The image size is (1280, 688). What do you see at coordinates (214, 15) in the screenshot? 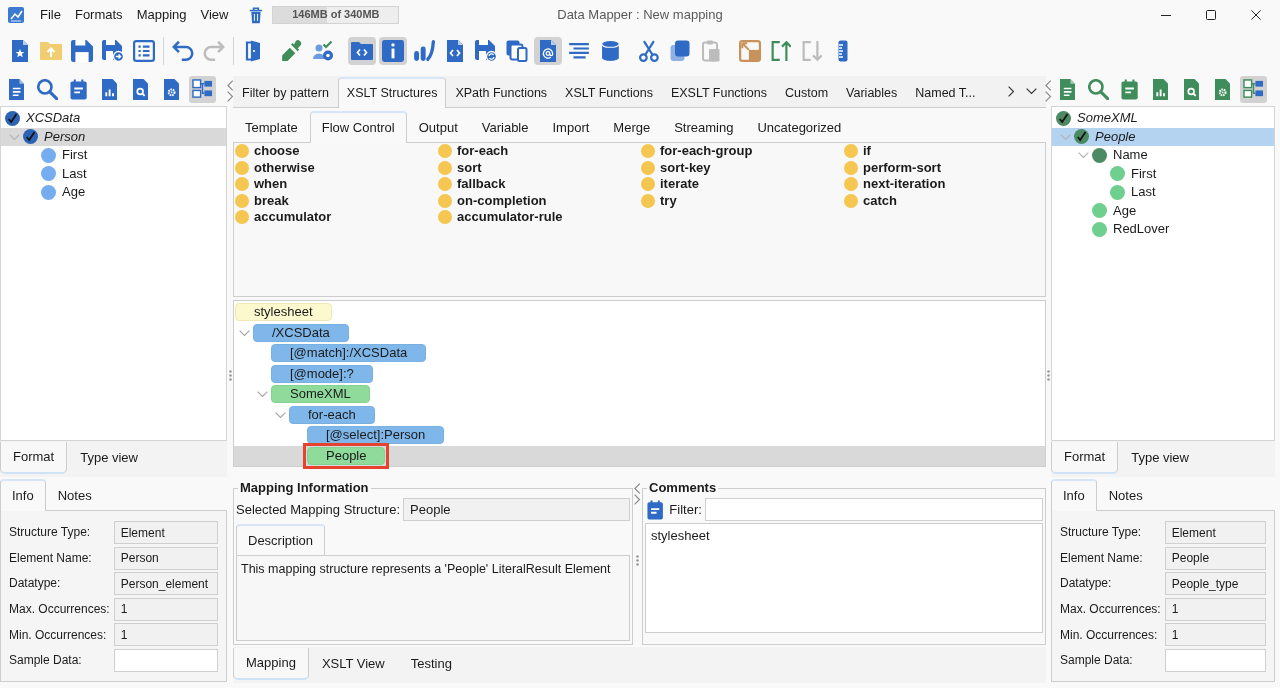
I see `menu-item: View` at bounding box center [214, 15].